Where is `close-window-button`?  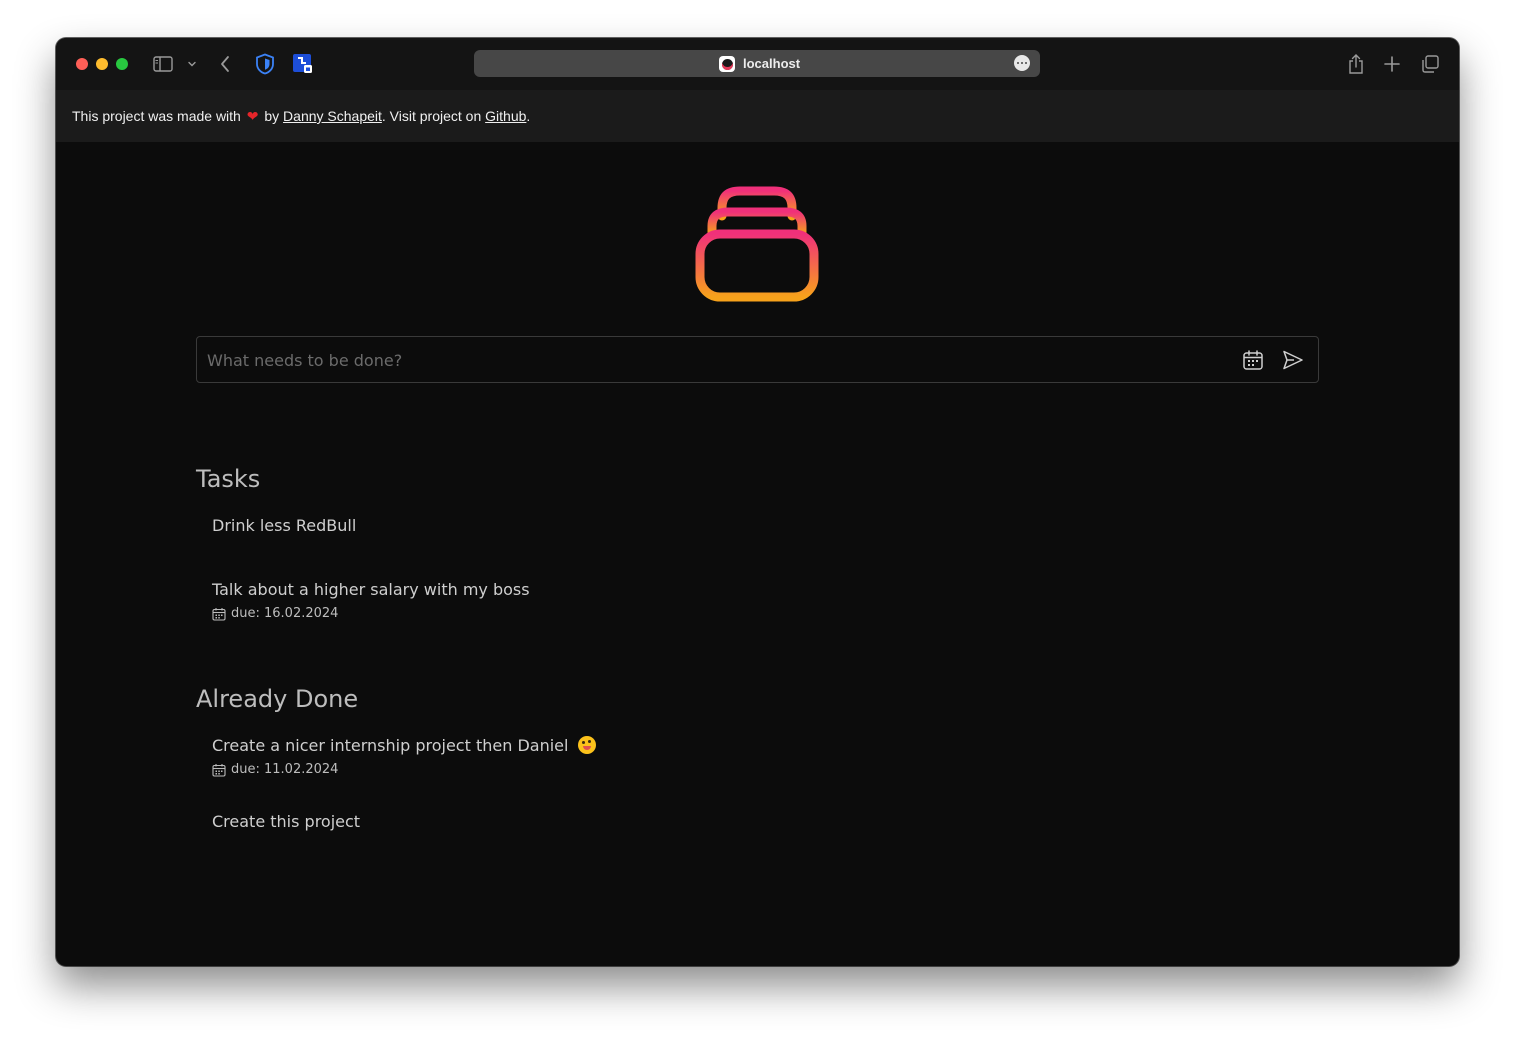 close-window-button is located at coordinates (82, 64).